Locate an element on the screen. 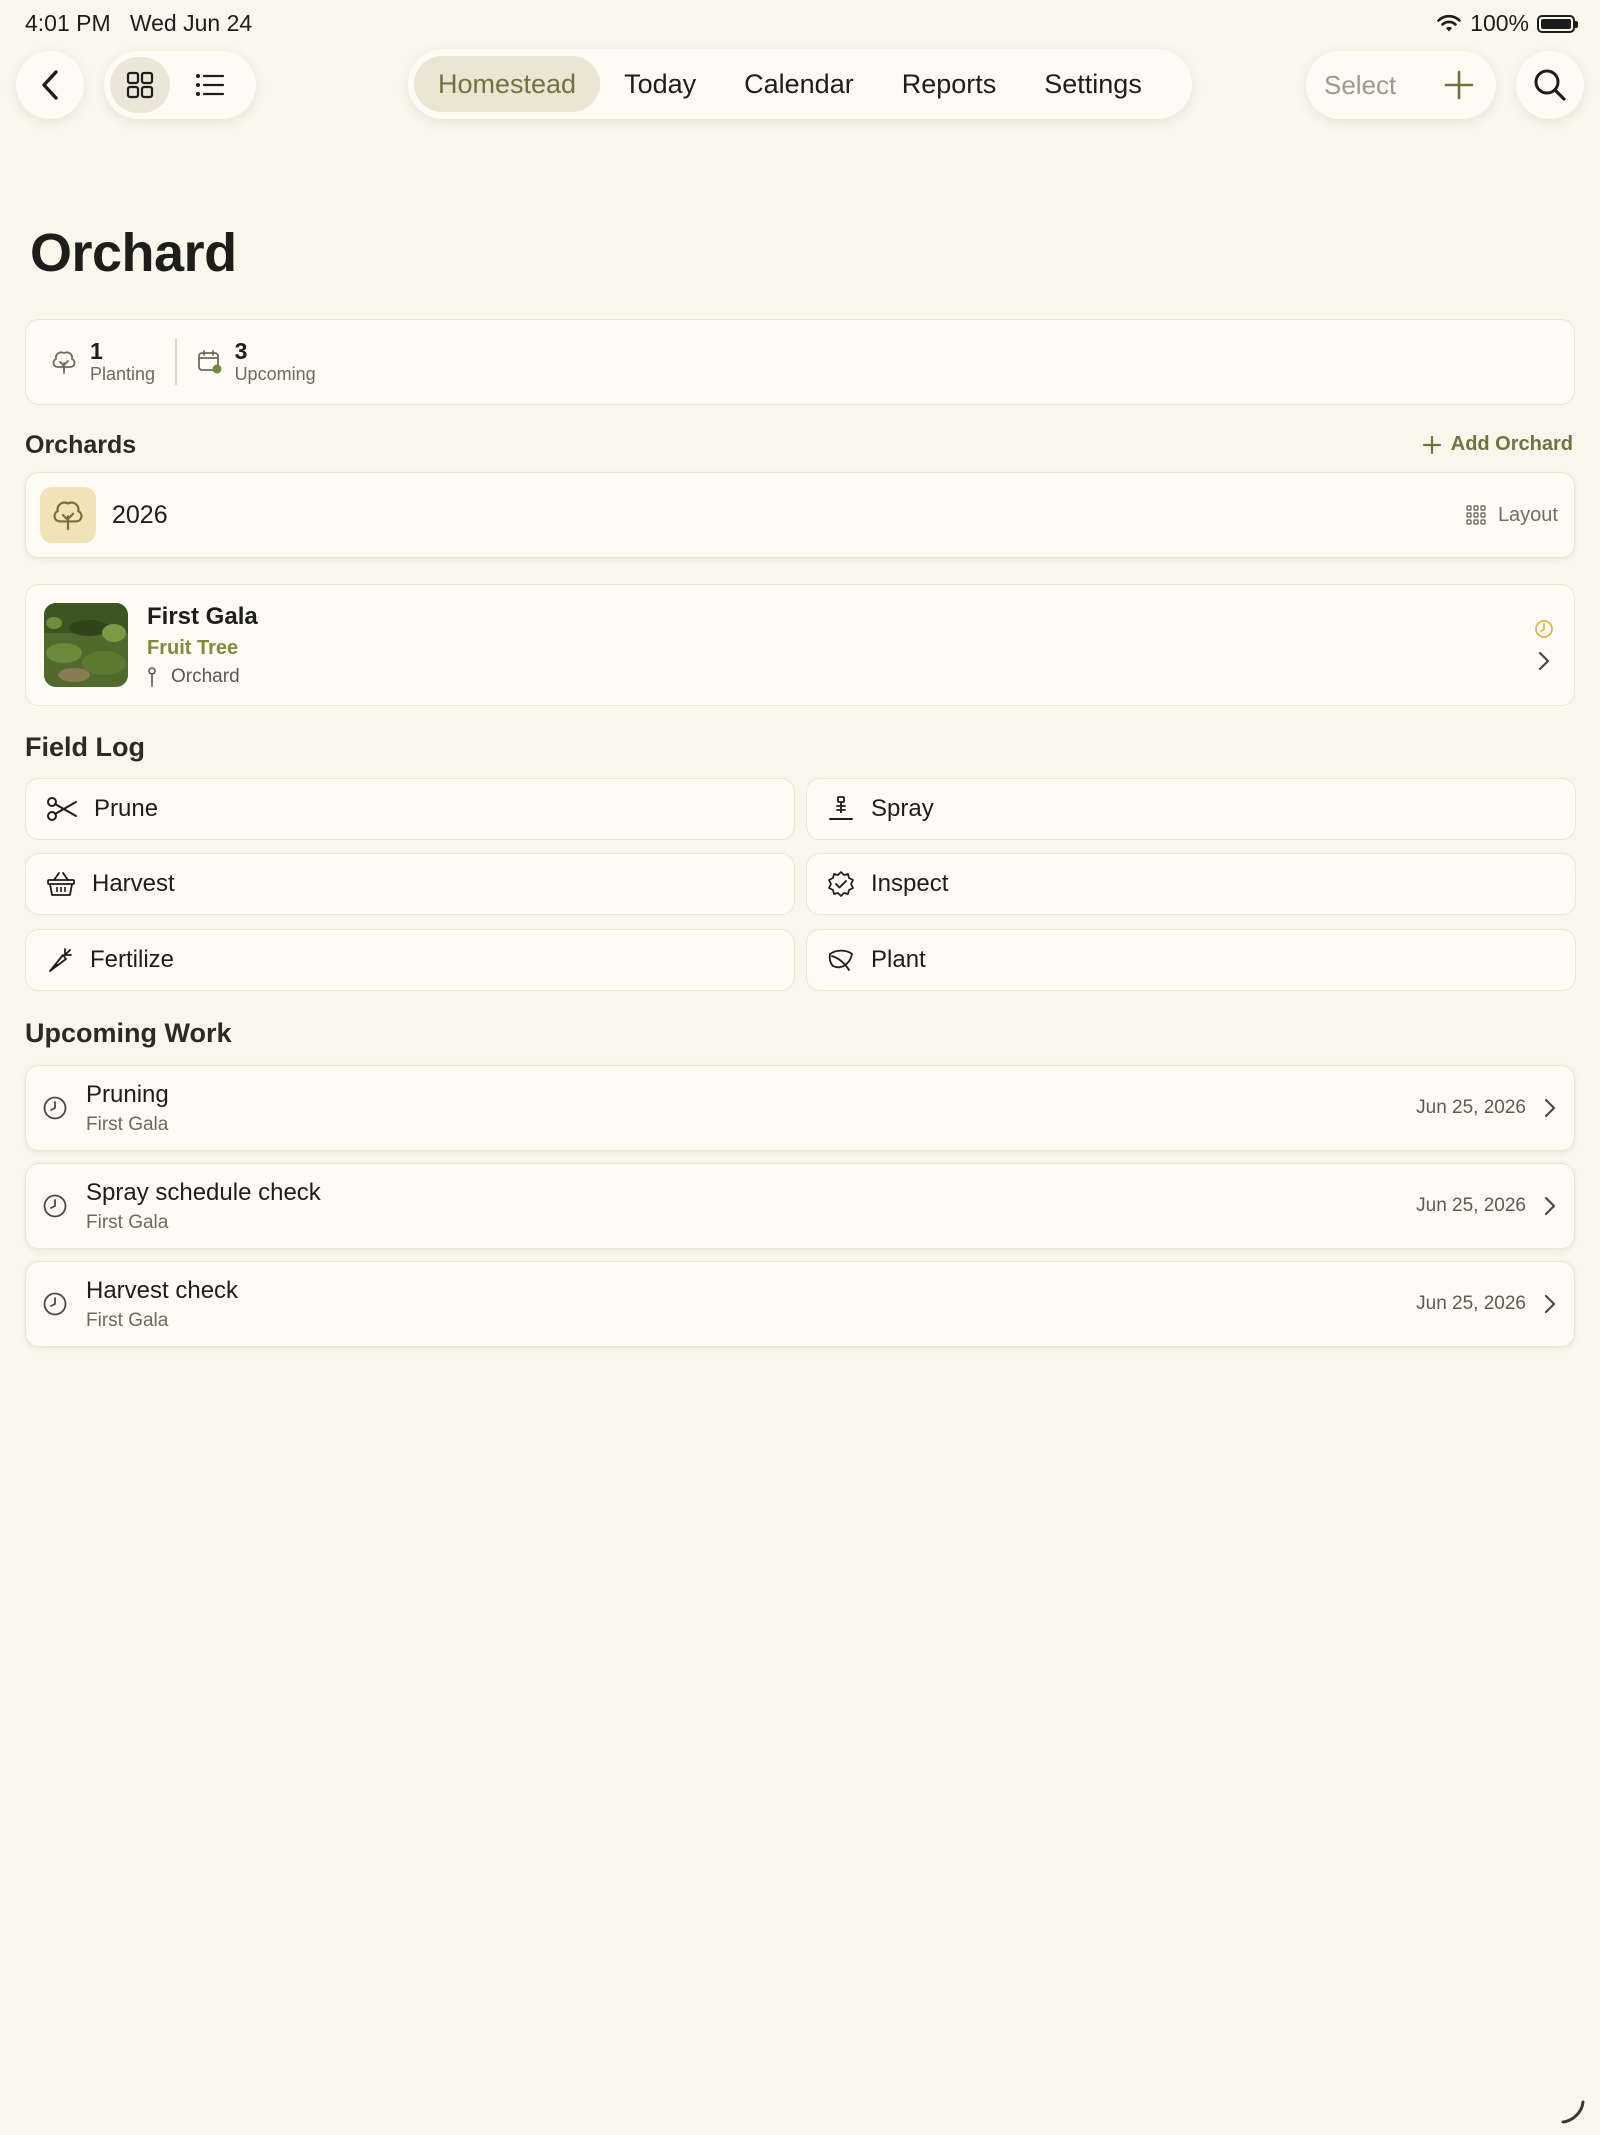 The height and width of the screenshot is (2135, 1600). add-button is located at coordinates (1459, 85).